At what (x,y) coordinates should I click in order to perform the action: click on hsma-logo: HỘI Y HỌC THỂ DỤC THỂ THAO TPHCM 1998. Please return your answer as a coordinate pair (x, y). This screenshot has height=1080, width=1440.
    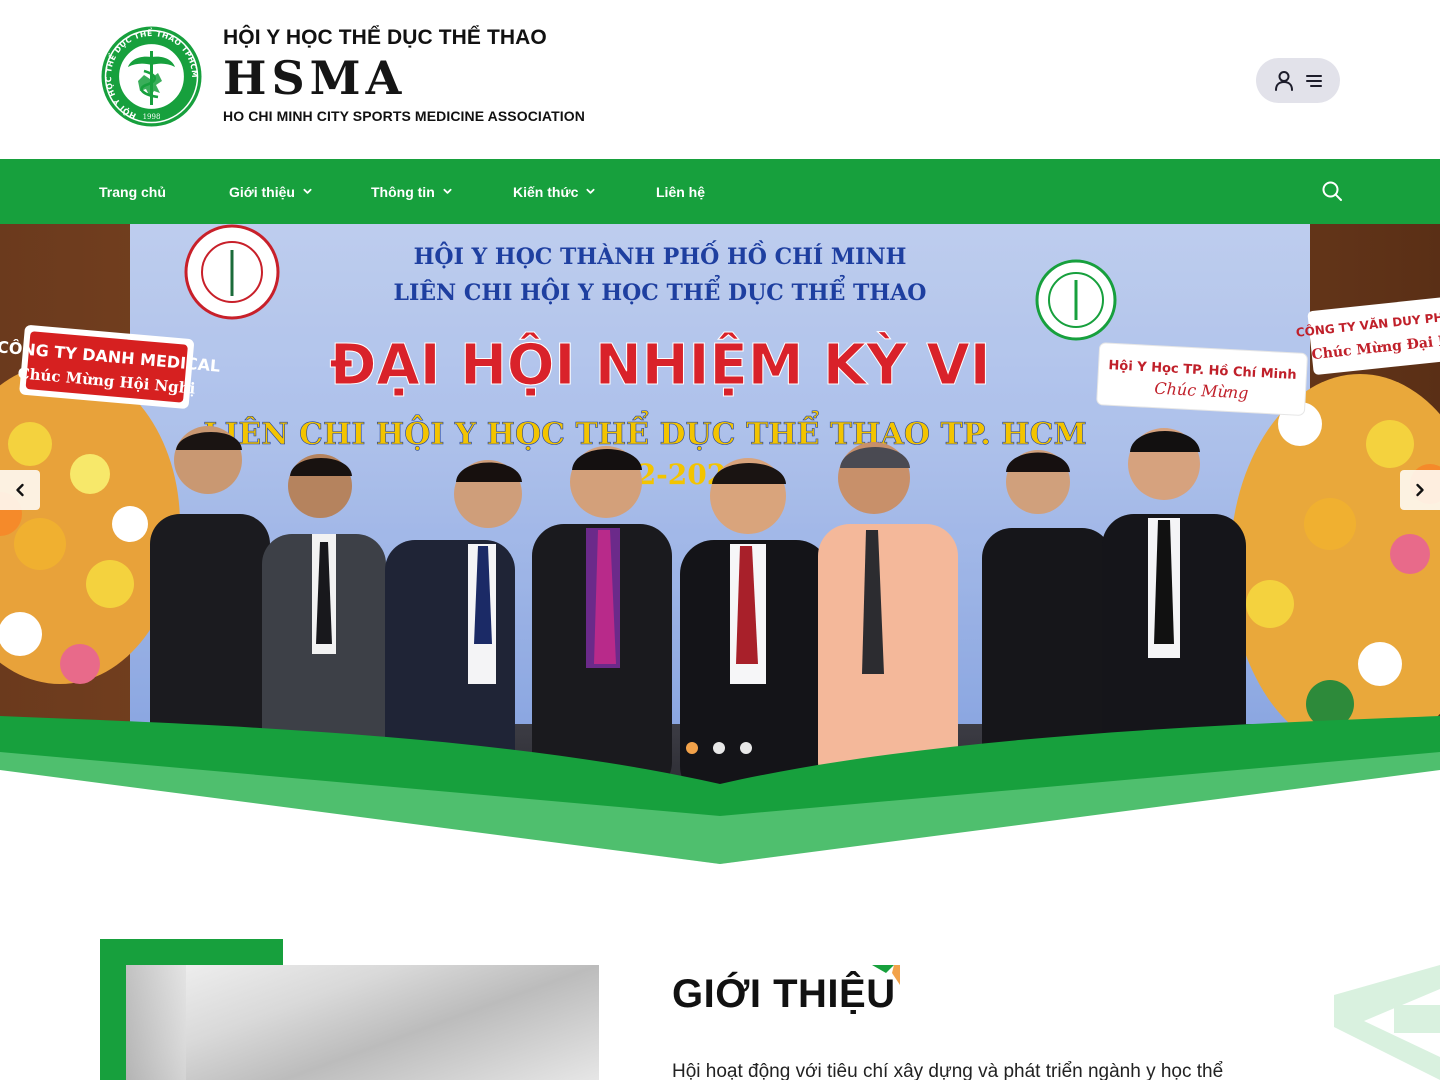
    Looking at the image, I should click on (151, 76).